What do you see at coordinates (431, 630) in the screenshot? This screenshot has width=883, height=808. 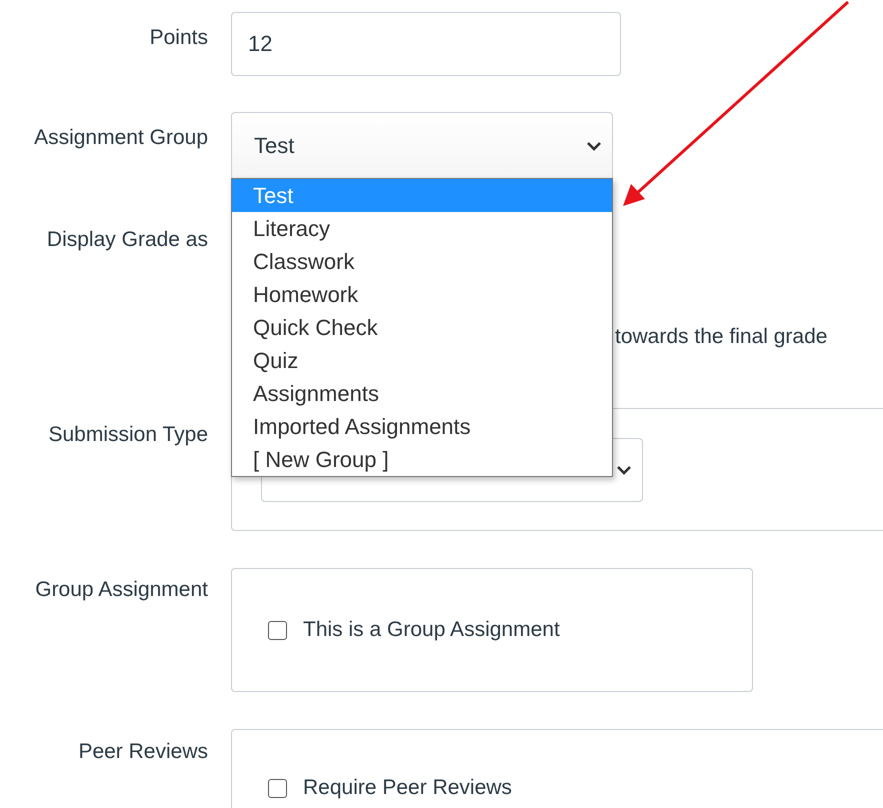 I see `checkbox-label: This is a Group Assignment` at bounding box center [431, 630].